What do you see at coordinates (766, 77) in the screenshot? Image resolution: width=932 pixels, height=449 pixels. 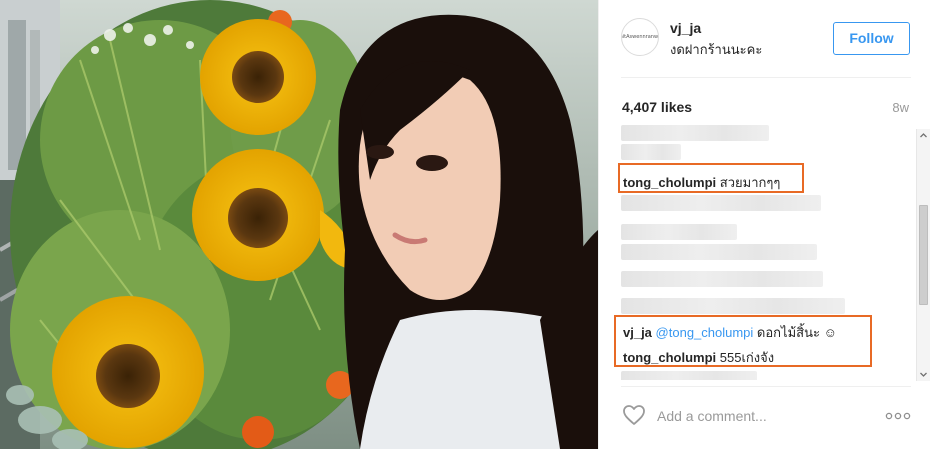 I see `header-divider` at bounding box center [766, 77].